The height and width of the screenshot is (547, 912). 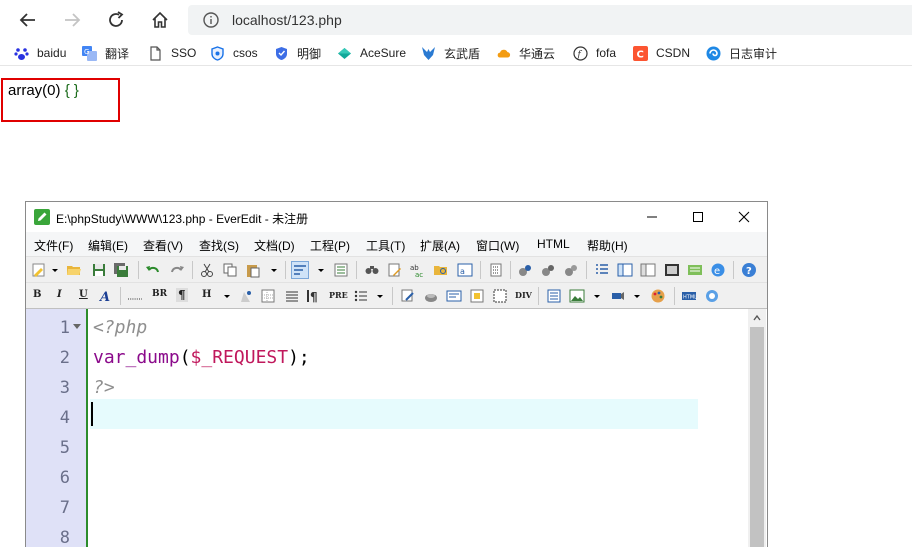 I want to click on bookmark-sso: SSO, so click(x=172, y=53).